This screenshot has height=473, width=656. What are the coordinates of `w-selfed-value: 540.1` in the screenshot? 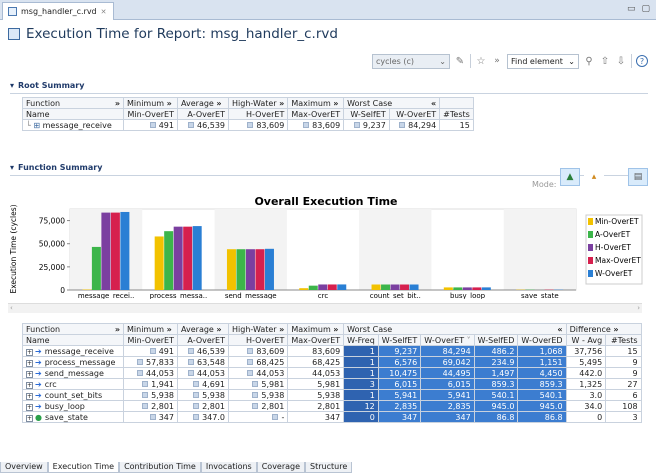 It's located at (496, 395).